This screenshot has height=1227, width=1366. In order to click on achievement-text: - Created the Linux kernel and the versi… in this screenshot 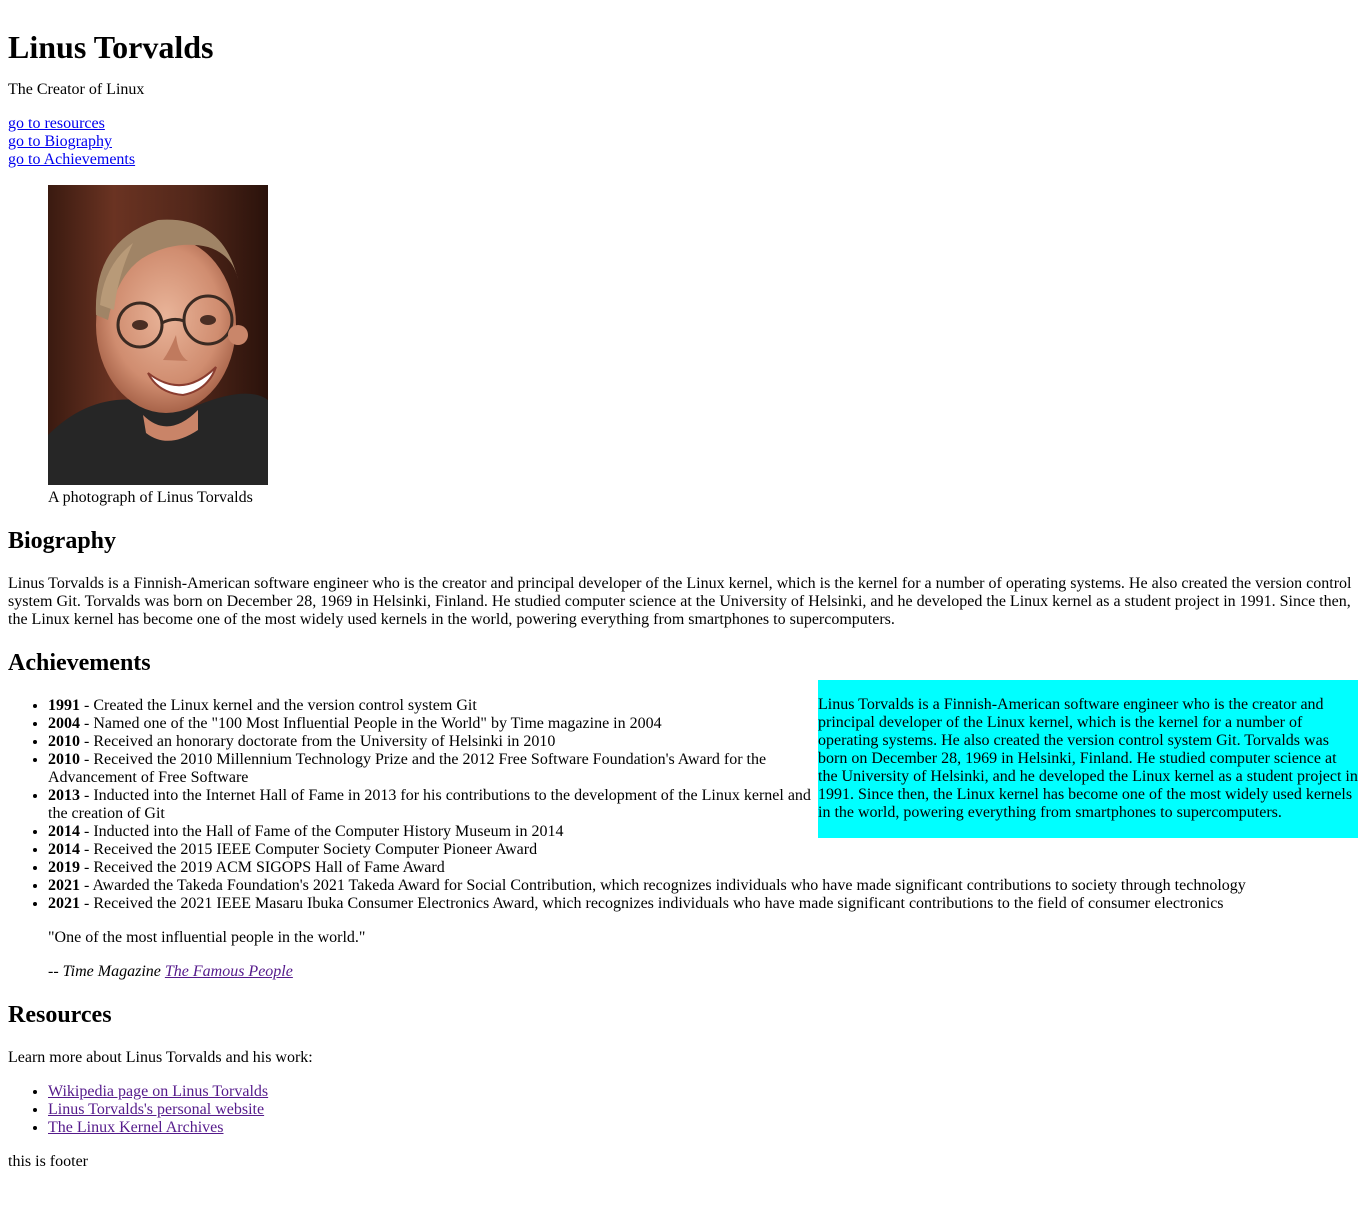, I will do `click(278, 705)`.